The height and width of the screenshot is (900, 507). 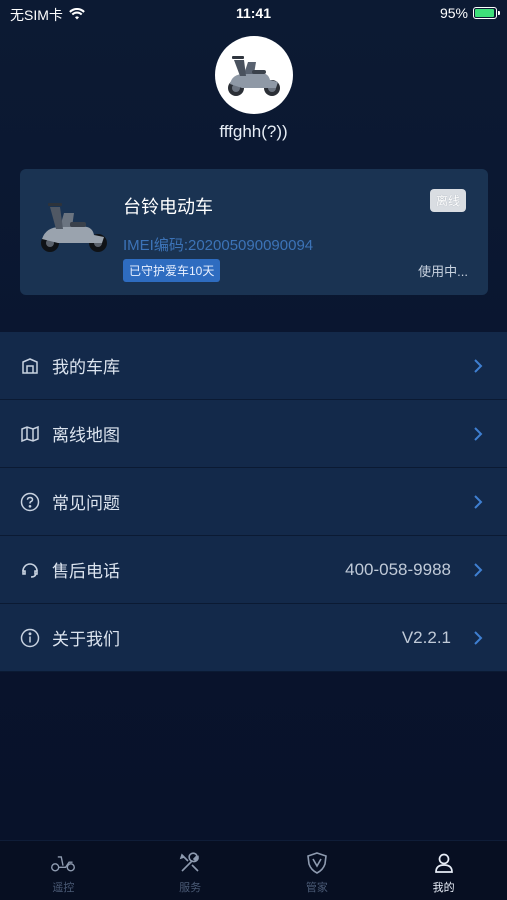 I want to click on tools-icon, so click(x=190, y=863).